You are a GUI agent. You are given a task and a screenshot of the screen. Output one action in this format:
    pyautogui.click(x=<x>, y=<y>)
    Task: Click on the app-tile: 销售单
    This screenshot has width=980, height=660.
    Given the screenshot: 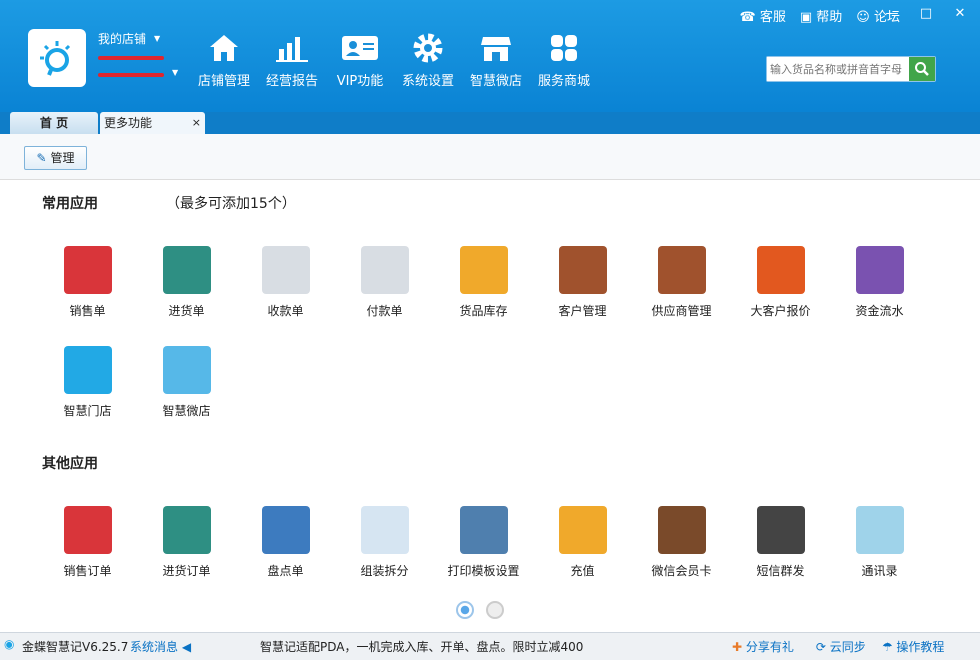 What is the action you would take?
    pyautogui.click(x=87, y=296)
    